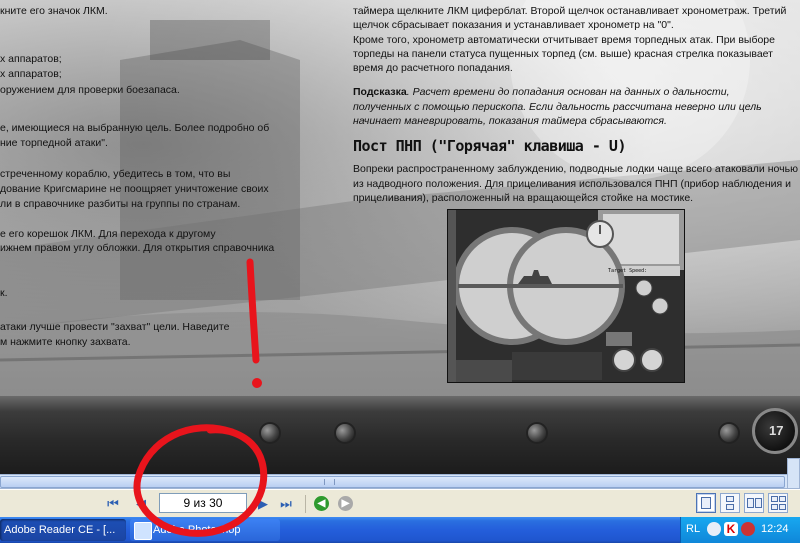 The height and width of the screenshot is (543, 800). What do you see at coordinates (4, 293) in the screenshot?
I see `left-text-line: к.` at bounding box center [4, 293].